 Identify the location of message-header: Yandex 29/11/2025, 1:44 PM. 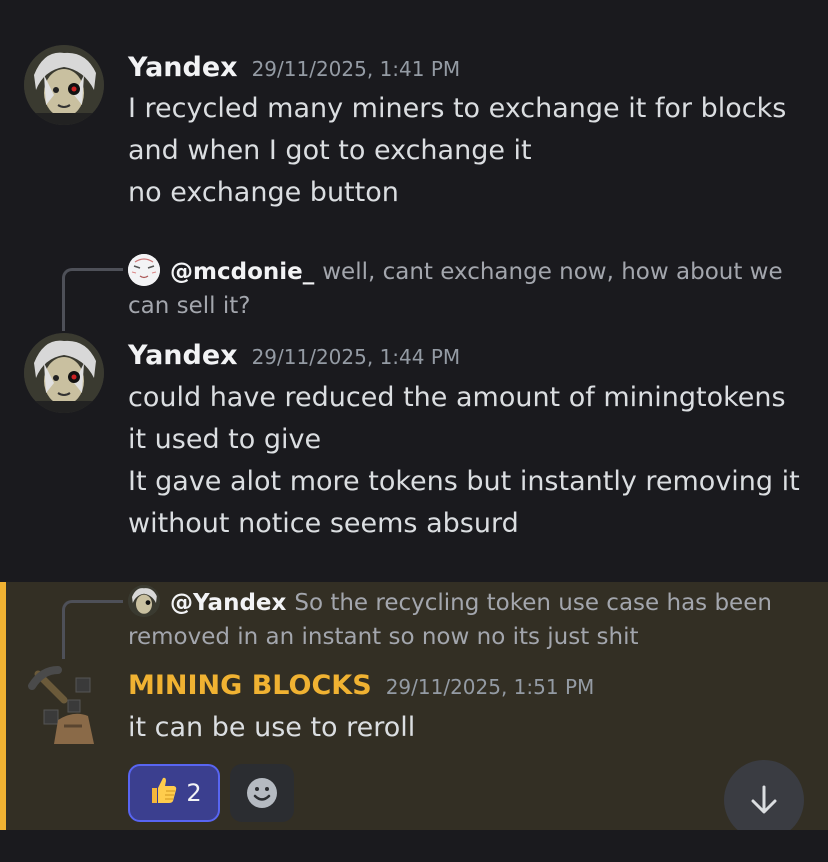
(294, 355).